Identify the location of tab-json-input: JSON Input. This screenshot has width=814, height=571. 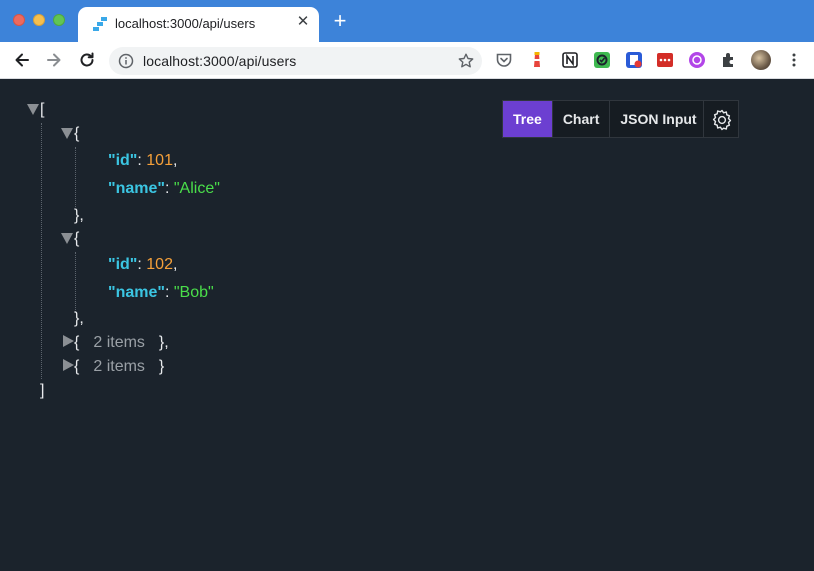
(658, 119).